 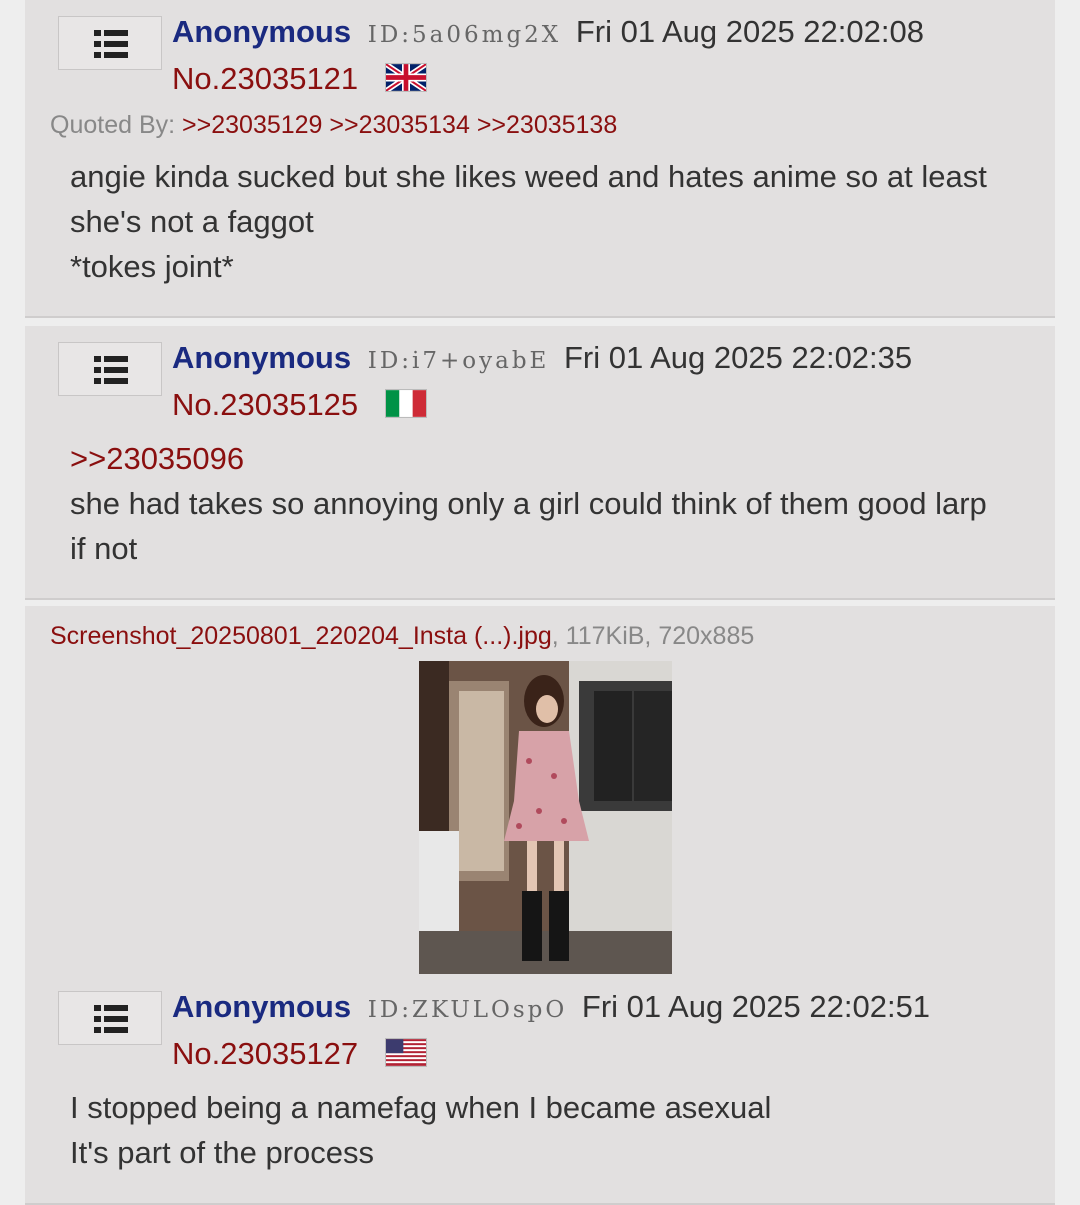 I want to click on reply-link: >>23035096, so click(x=557, y=458).